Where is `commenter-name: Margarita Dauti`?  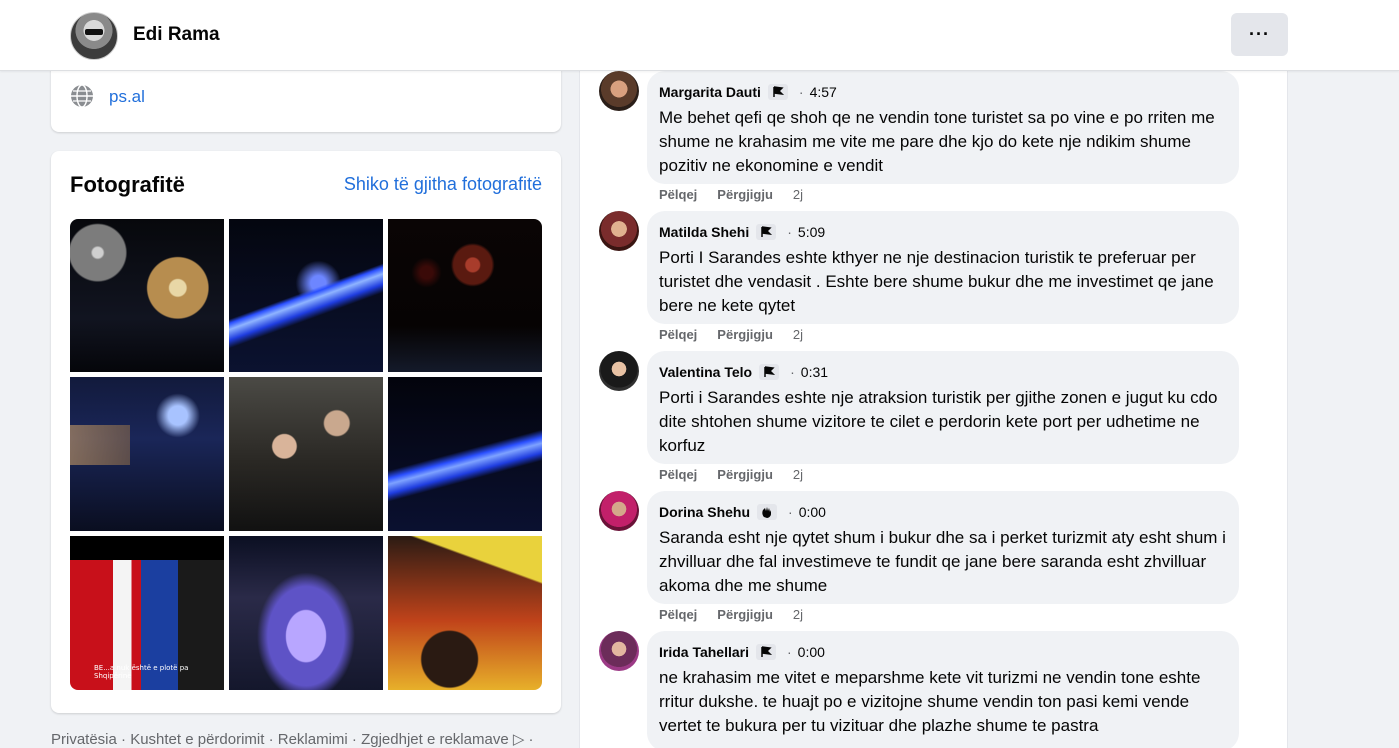 commenter-name: Margarita Dauti is located at coordinates (710, 92).